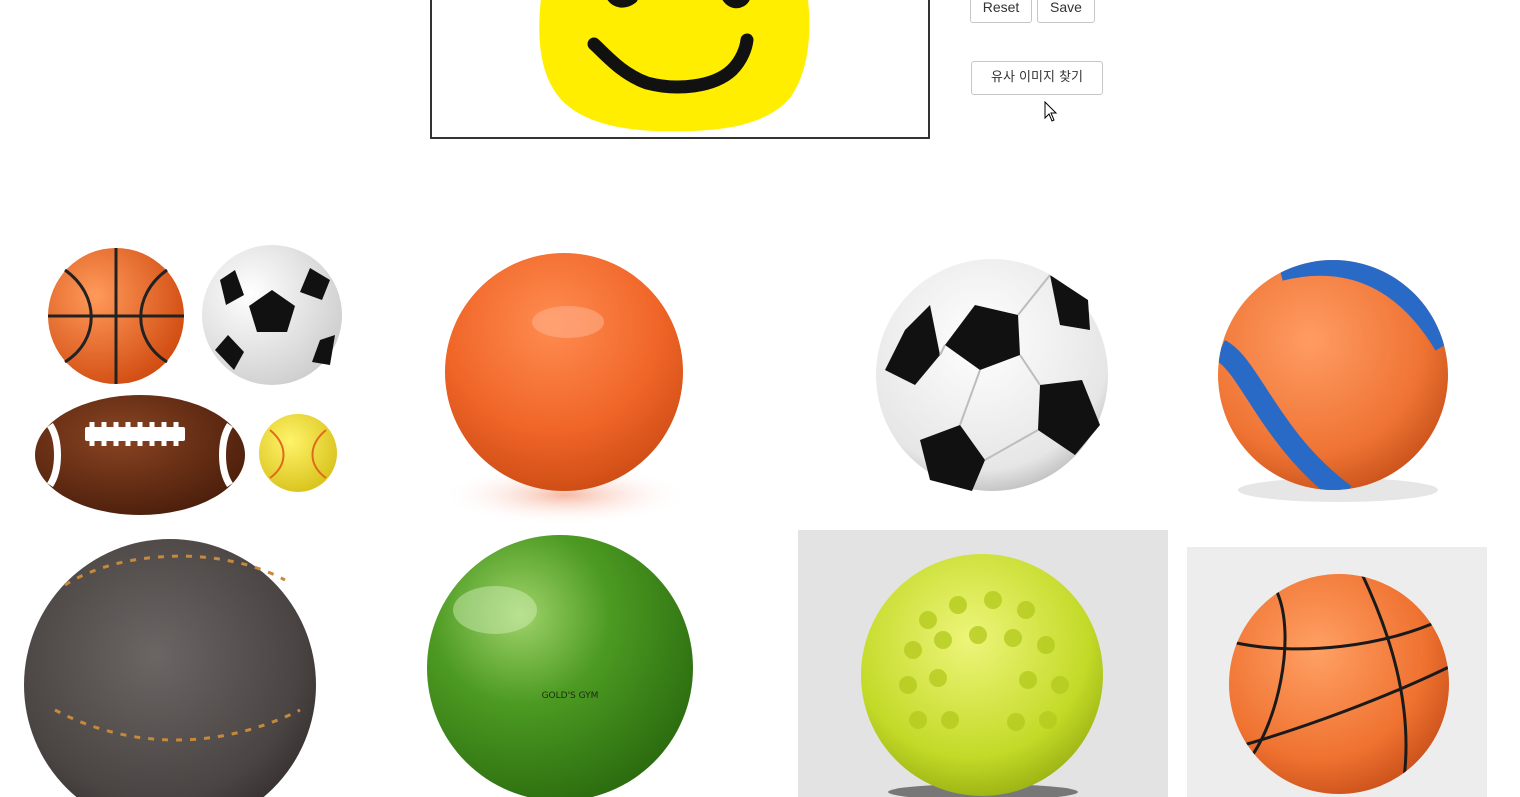 This screenshot has height=797, width=1520. I want to click on result-image-soccer-ball, so click(990, 375).